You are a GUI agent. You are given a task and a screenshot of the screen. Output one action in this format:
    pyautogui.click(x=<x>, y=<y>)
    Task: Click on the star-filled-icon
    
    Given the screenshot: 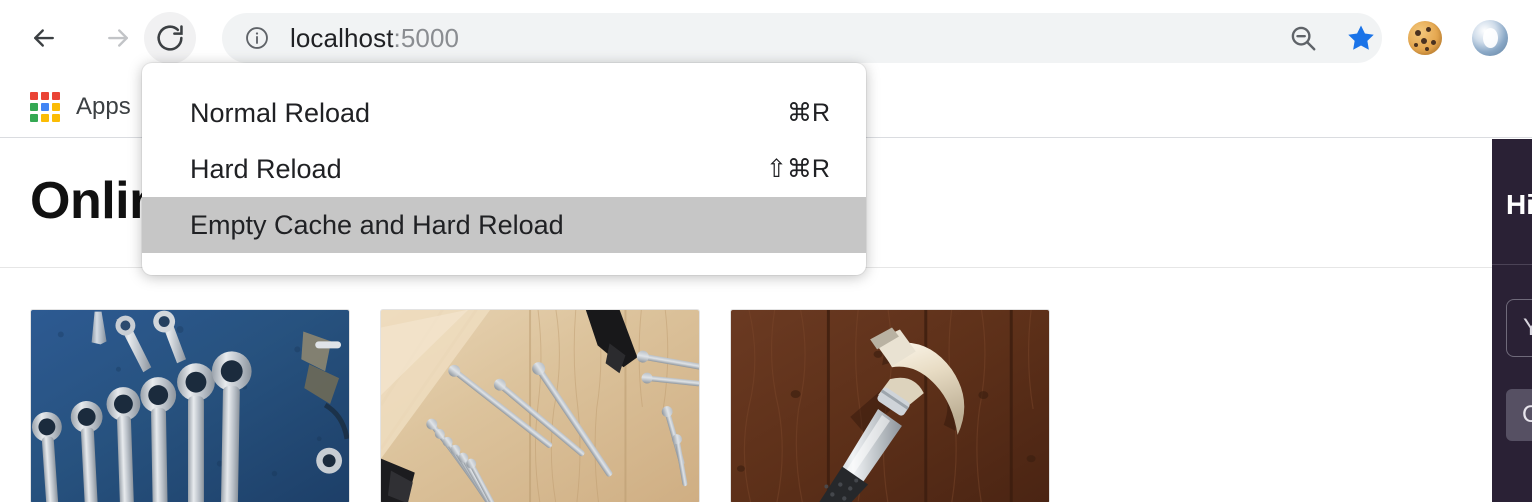 What is the action you would take?
    pyautogui.click(x=1361, y=37)
    